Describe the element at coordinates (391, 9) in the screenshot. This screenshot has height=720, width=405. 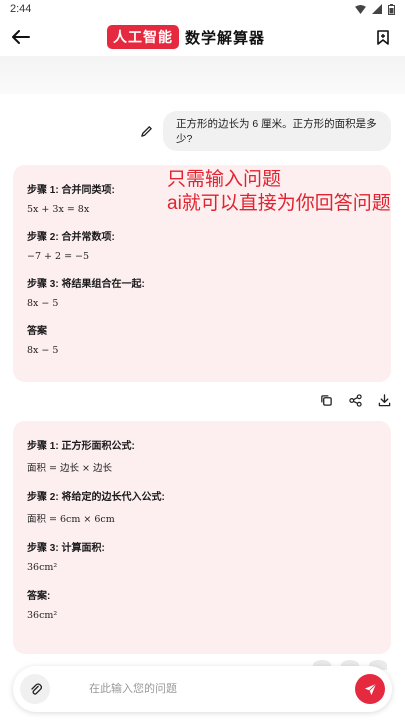
I see `battery-icon` at that location.